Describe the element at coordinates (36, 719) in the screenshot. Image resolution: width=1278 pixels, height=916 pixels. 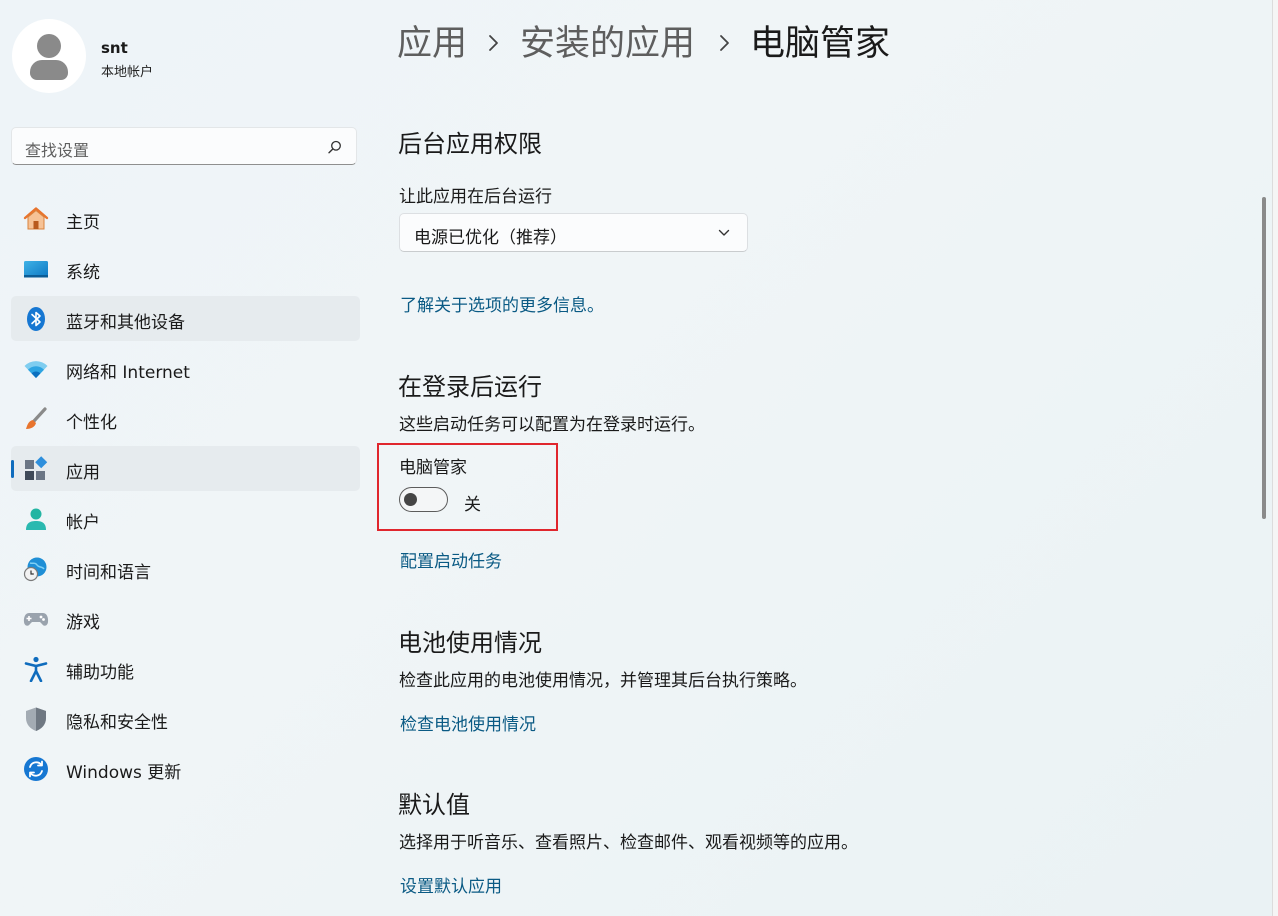
I see `shield-icon` at that location.